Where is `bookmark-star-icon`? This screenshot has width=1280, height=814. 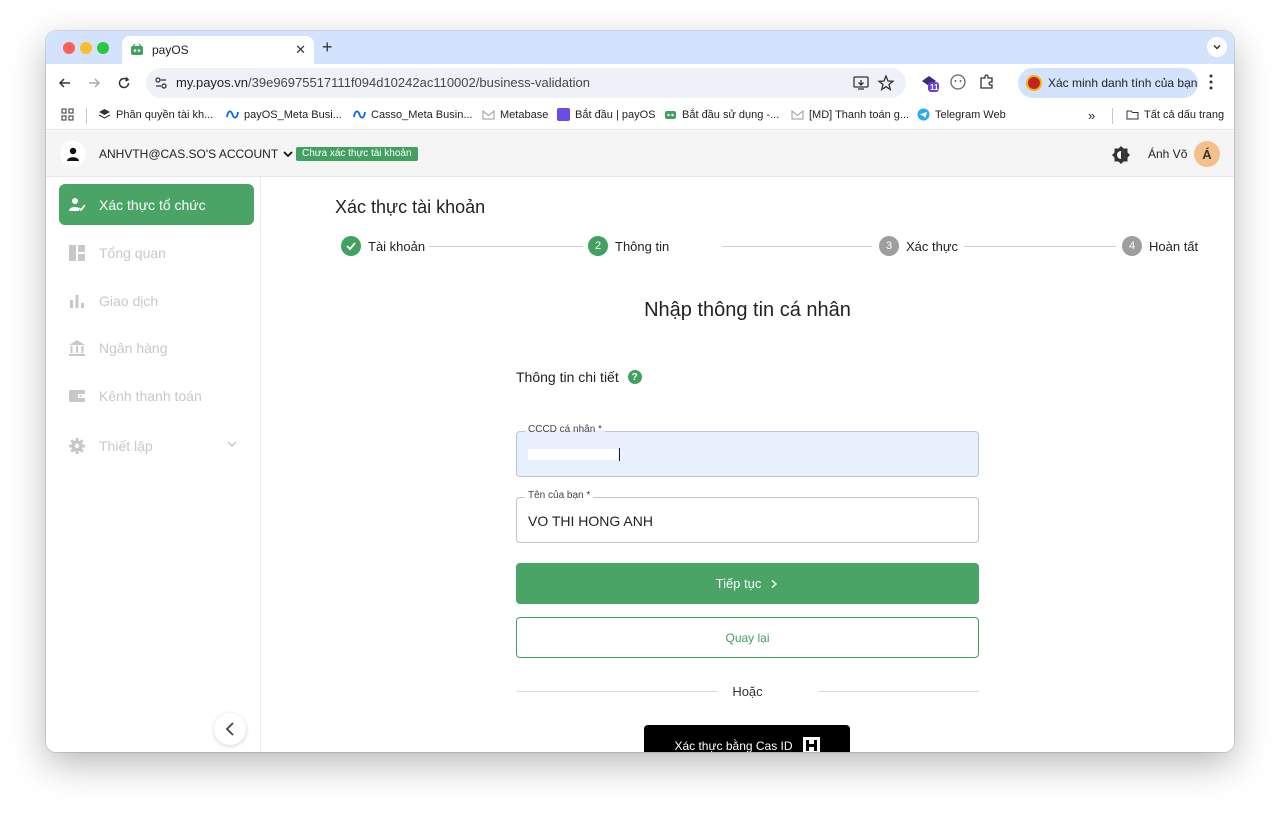 bookmark-star-icon is located at coordinates (886, 83).